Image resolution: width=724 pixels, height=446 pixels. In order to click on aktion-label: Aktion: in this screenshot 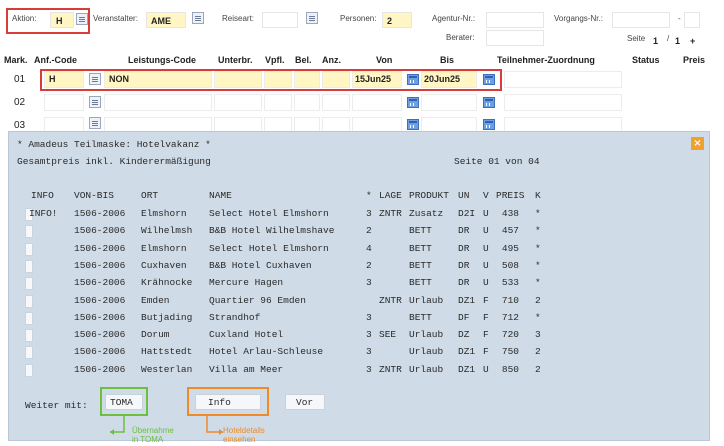, I will do `click(24, 18)`.